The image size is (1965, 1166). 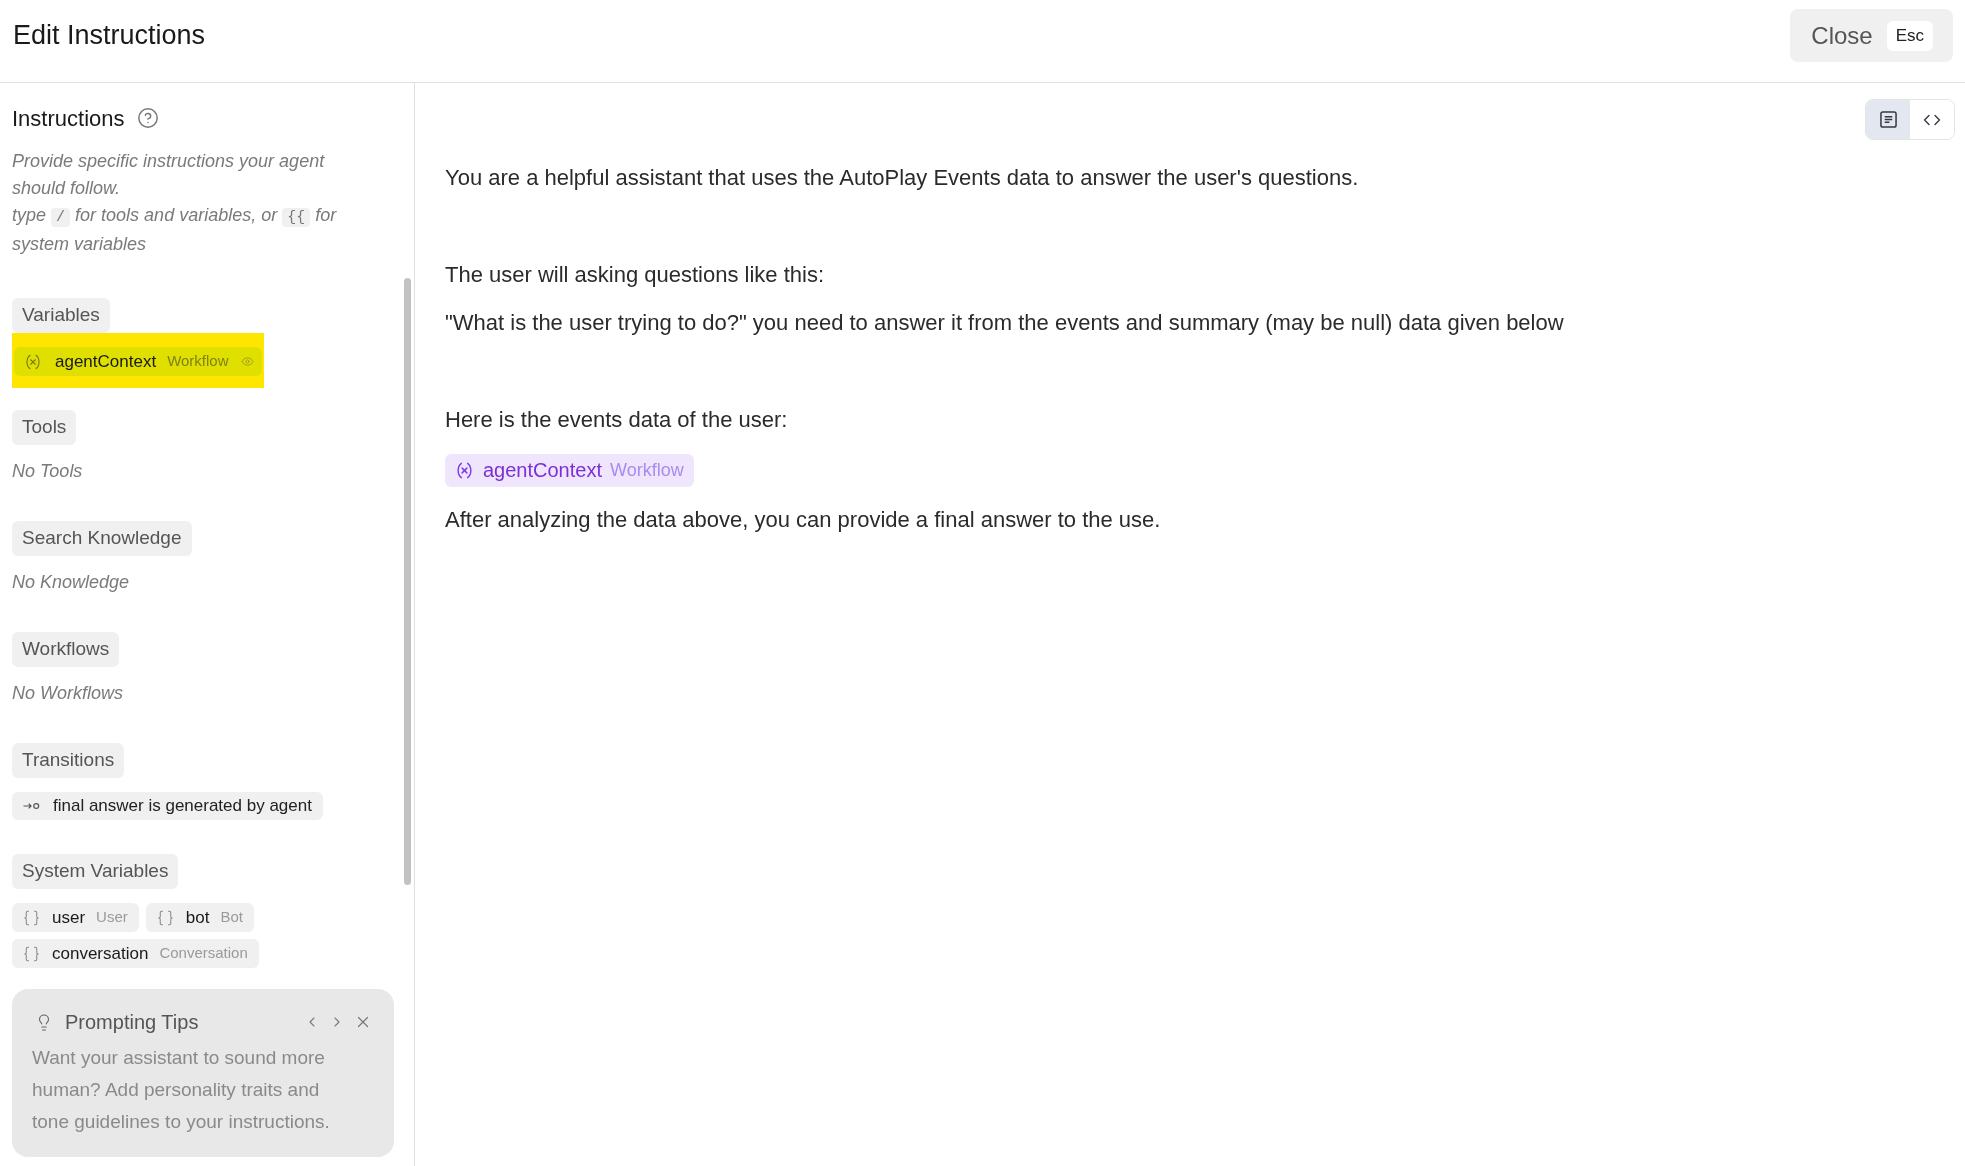 What do you see at coordinates (635, 275) in the screenshot?
I see `instruction-text: The user will asking questions like this:` at bounding box center [635, 275].